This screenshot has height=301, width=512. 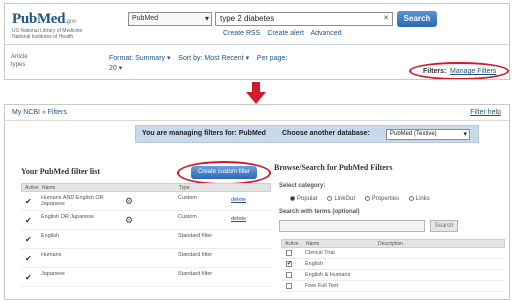 I want to click on filter-search-input, so click(x=352, y=226).